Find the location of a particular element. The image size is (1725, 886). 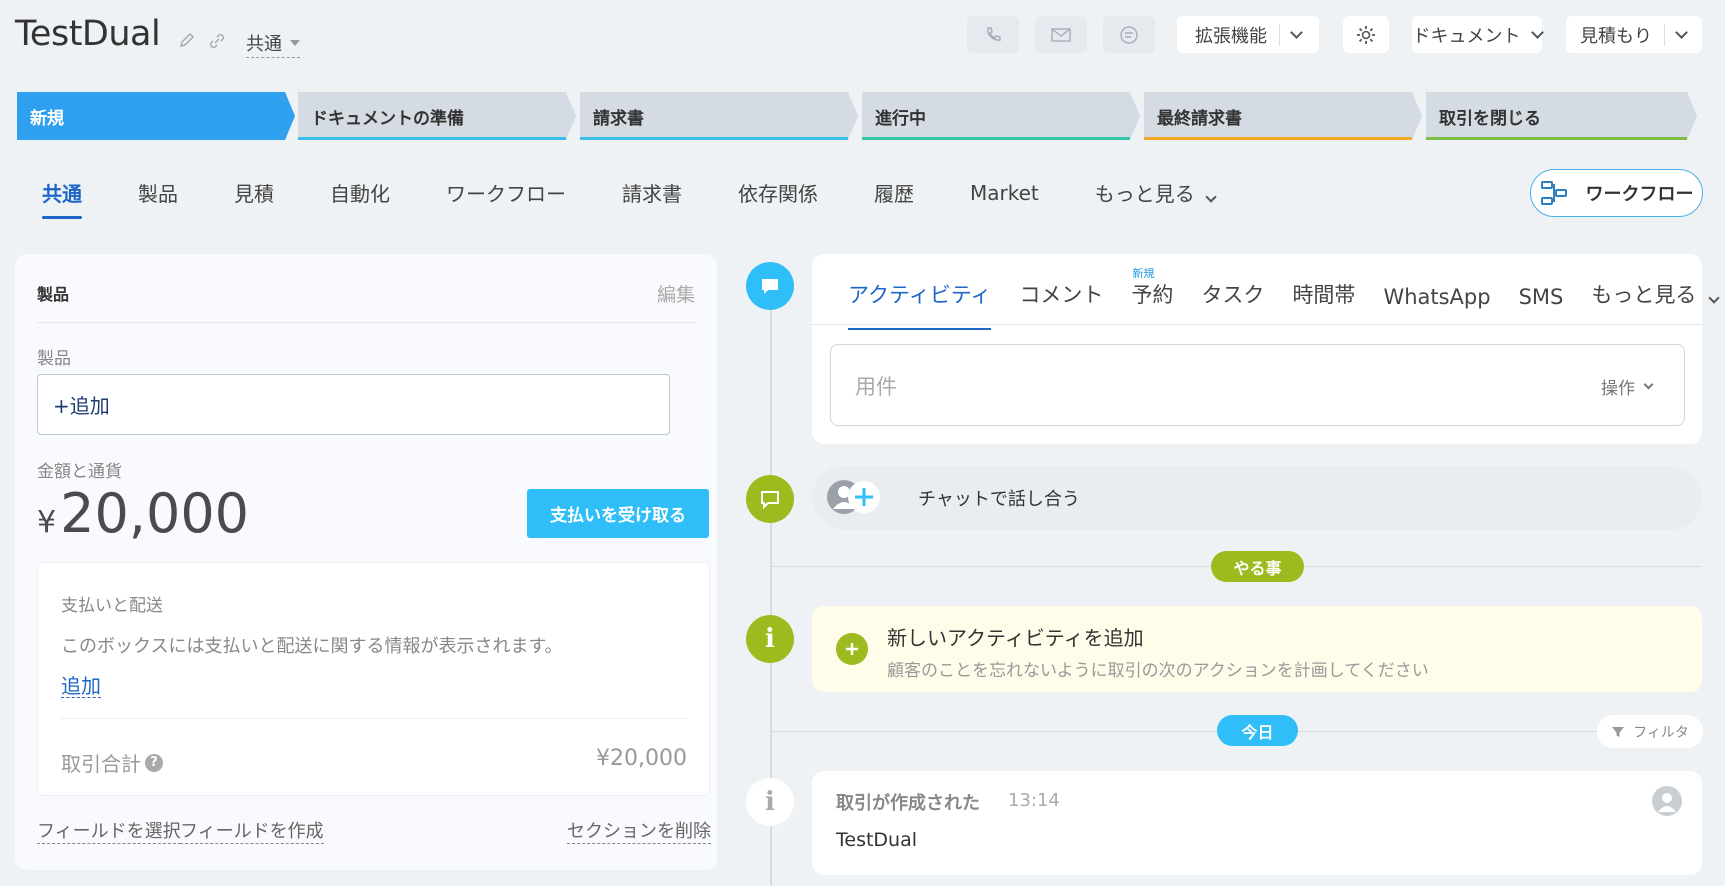

tab-more: もっと見る is located at coordinates (1155, 198).